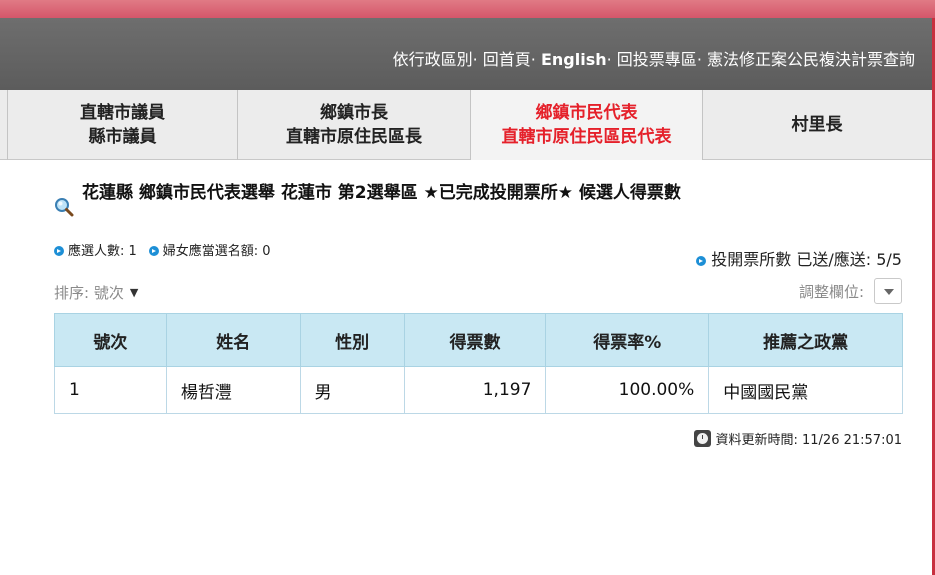 The width and height of the screenshot is (935, 575). Describe the element at coordinates (831, 291) in the screenshot. I see `adjust-columns-label: 調整欄位:` at that location.